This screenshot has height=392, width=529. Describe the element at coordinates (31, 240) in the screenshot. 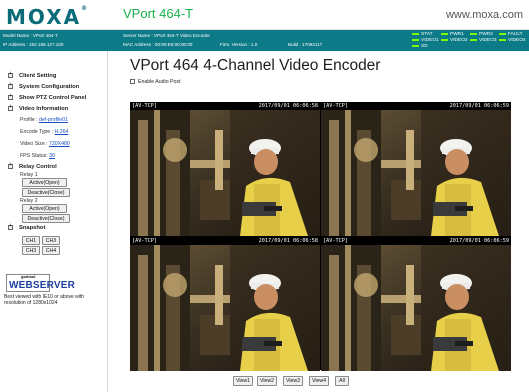

I see `snapshot-ch1-button: CH1` at that location.